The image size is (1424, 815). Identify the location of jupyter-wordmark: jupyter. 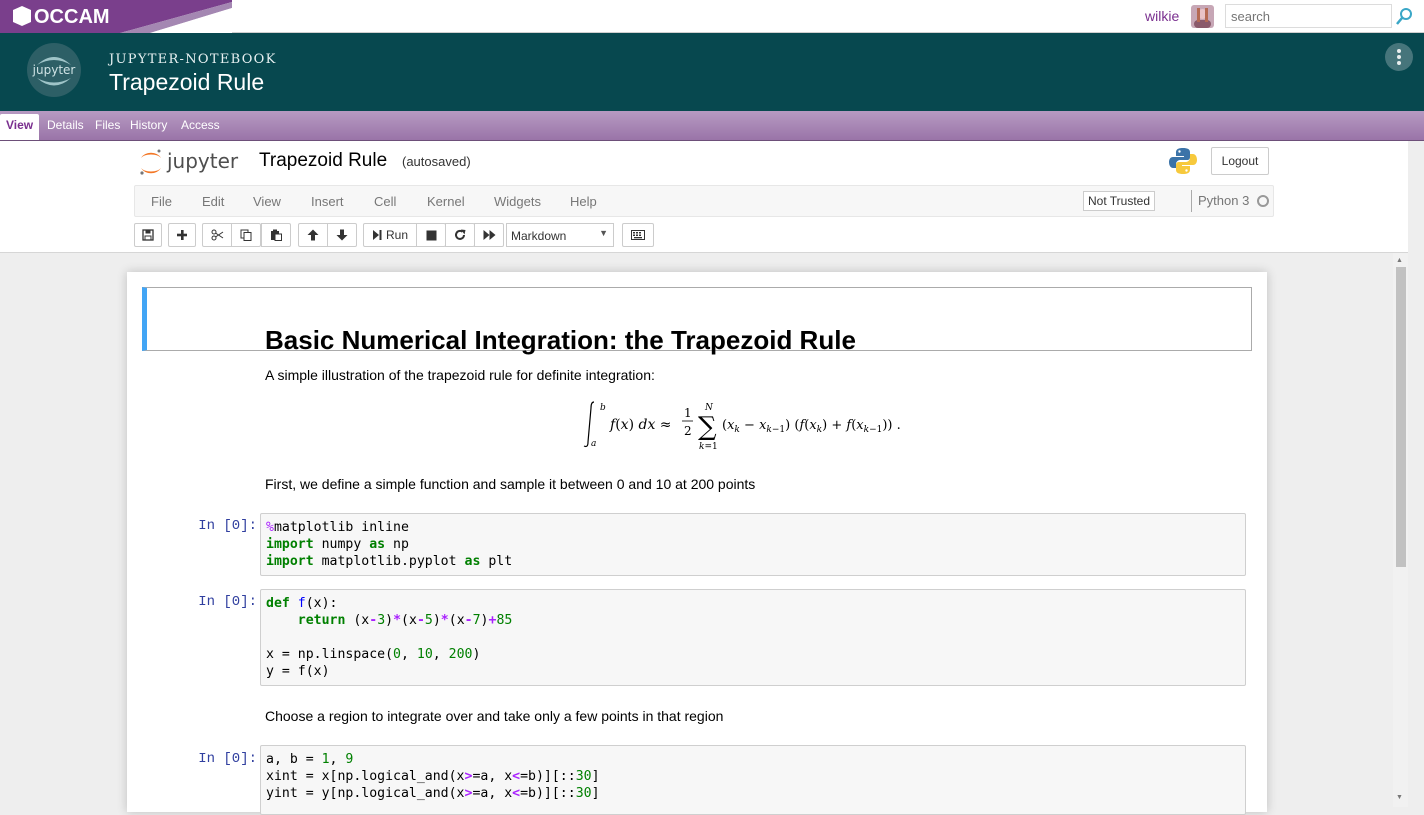
(202, 161).